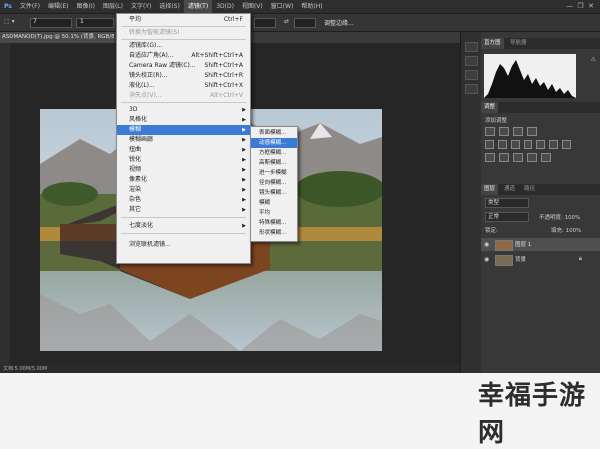  I want to click on menu-item-stylize: 风格化 ▶, so click(183, 120).